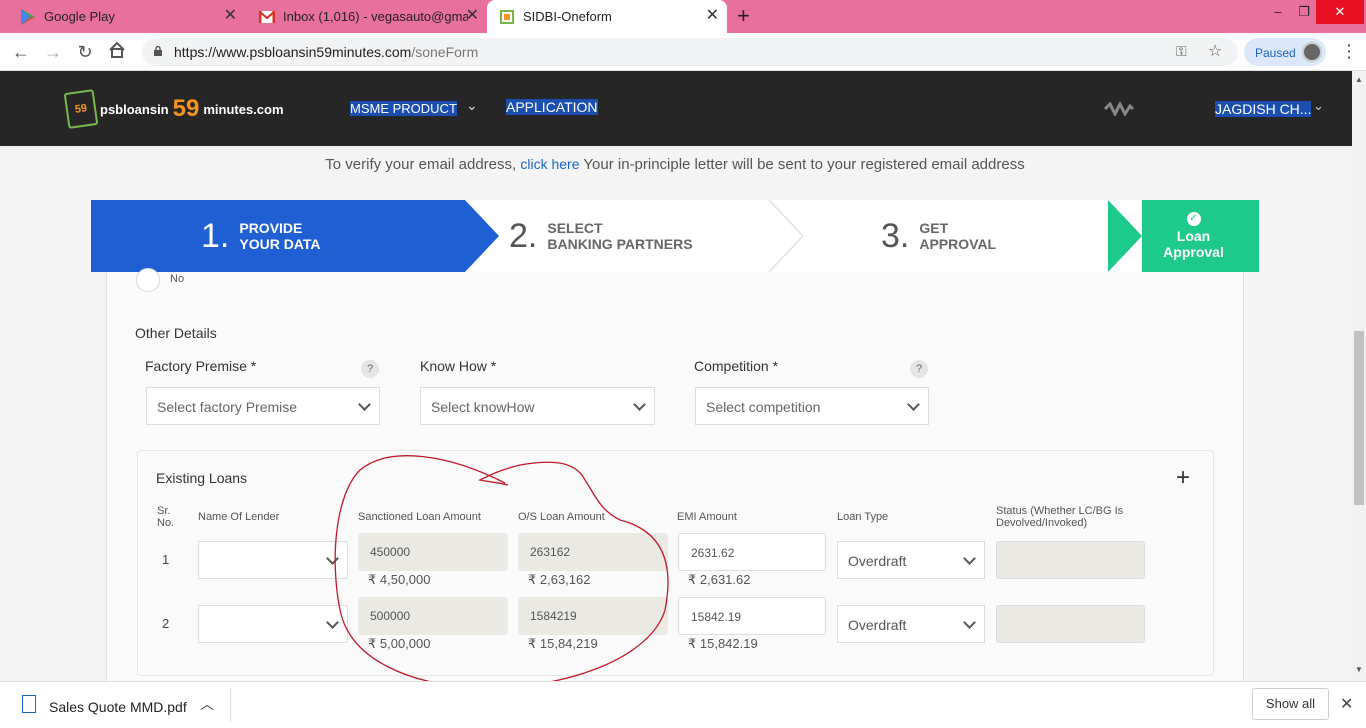 The image size is (1366, 728). Describe the element at coordinates (1278, 12) in the screenshot. I see `minimize-icon: –` at that location.